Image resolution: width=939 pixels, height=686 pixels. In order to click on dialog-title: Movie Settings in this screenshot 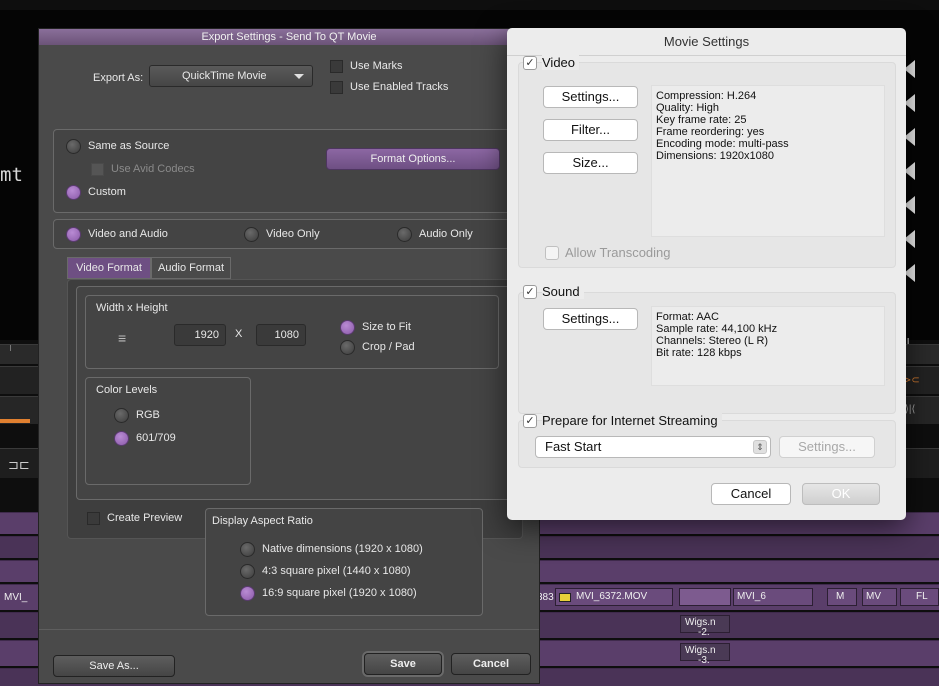, I will do `click(706, 42)`.